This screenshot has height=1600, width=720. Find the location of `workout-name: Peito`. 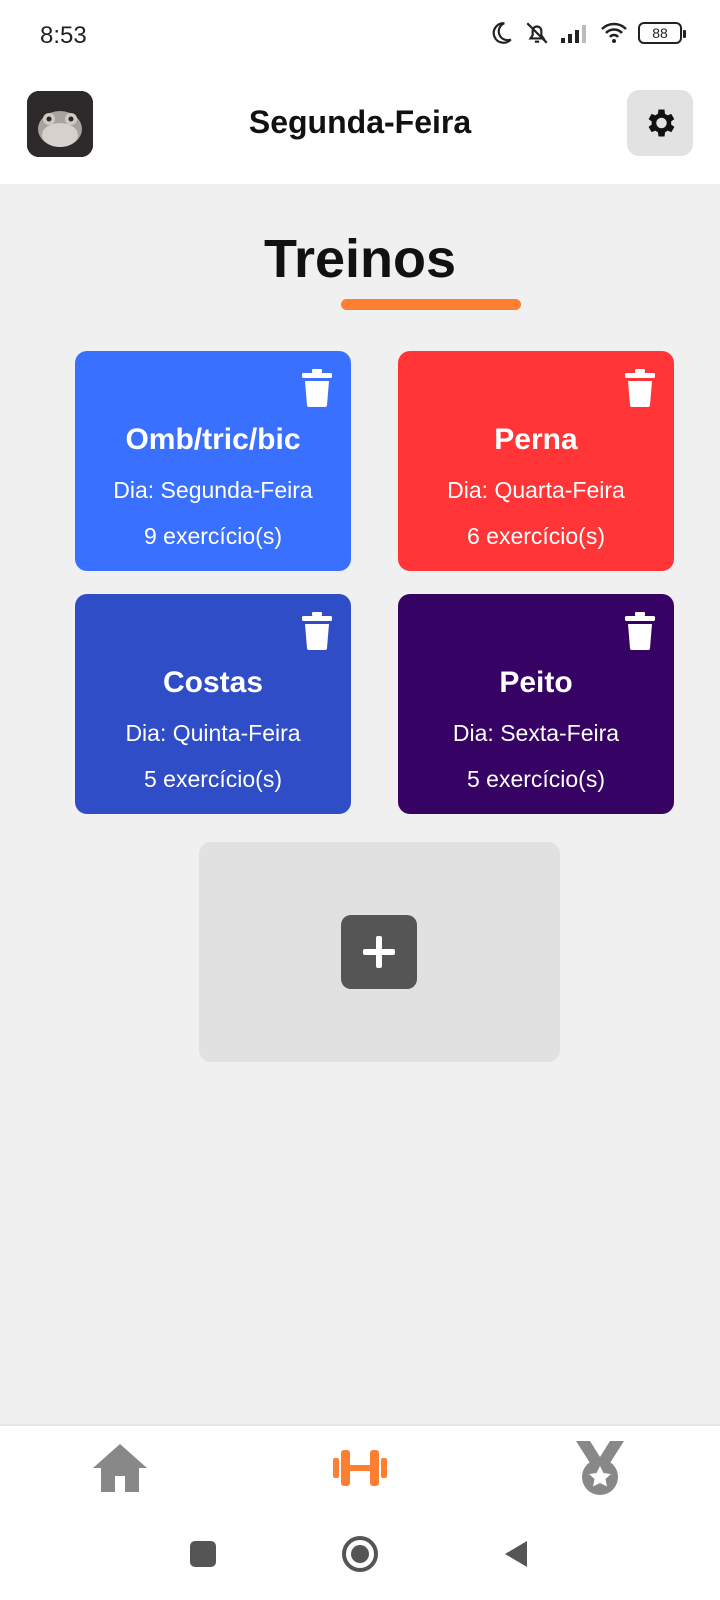

workout-name: Peito is located at coordinates (536, 682).